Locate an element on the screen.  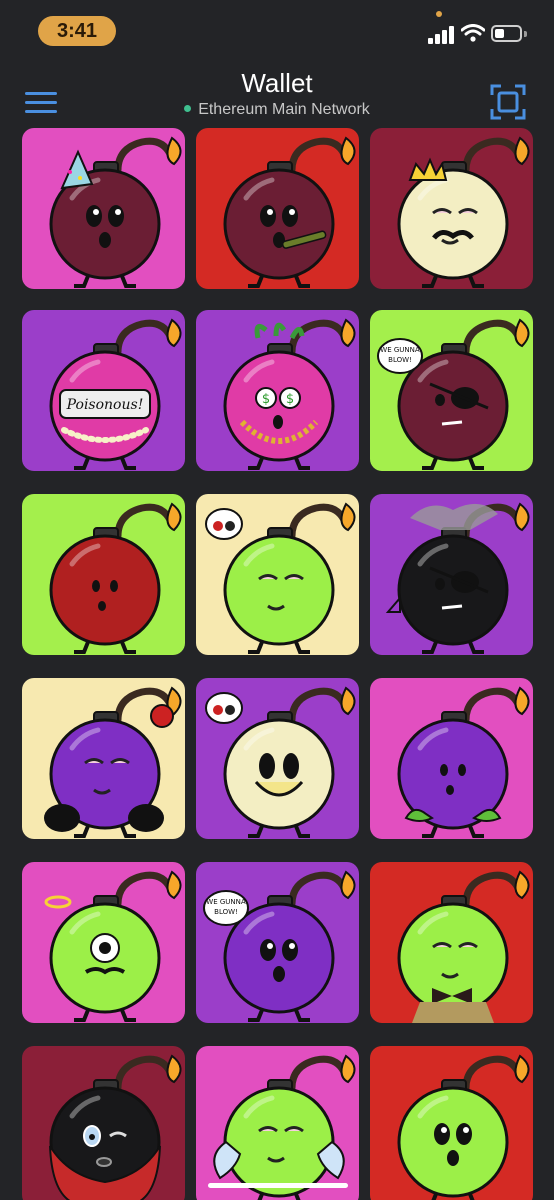
nft-artwork-image: $ $ is located at coordinates (289, 394).